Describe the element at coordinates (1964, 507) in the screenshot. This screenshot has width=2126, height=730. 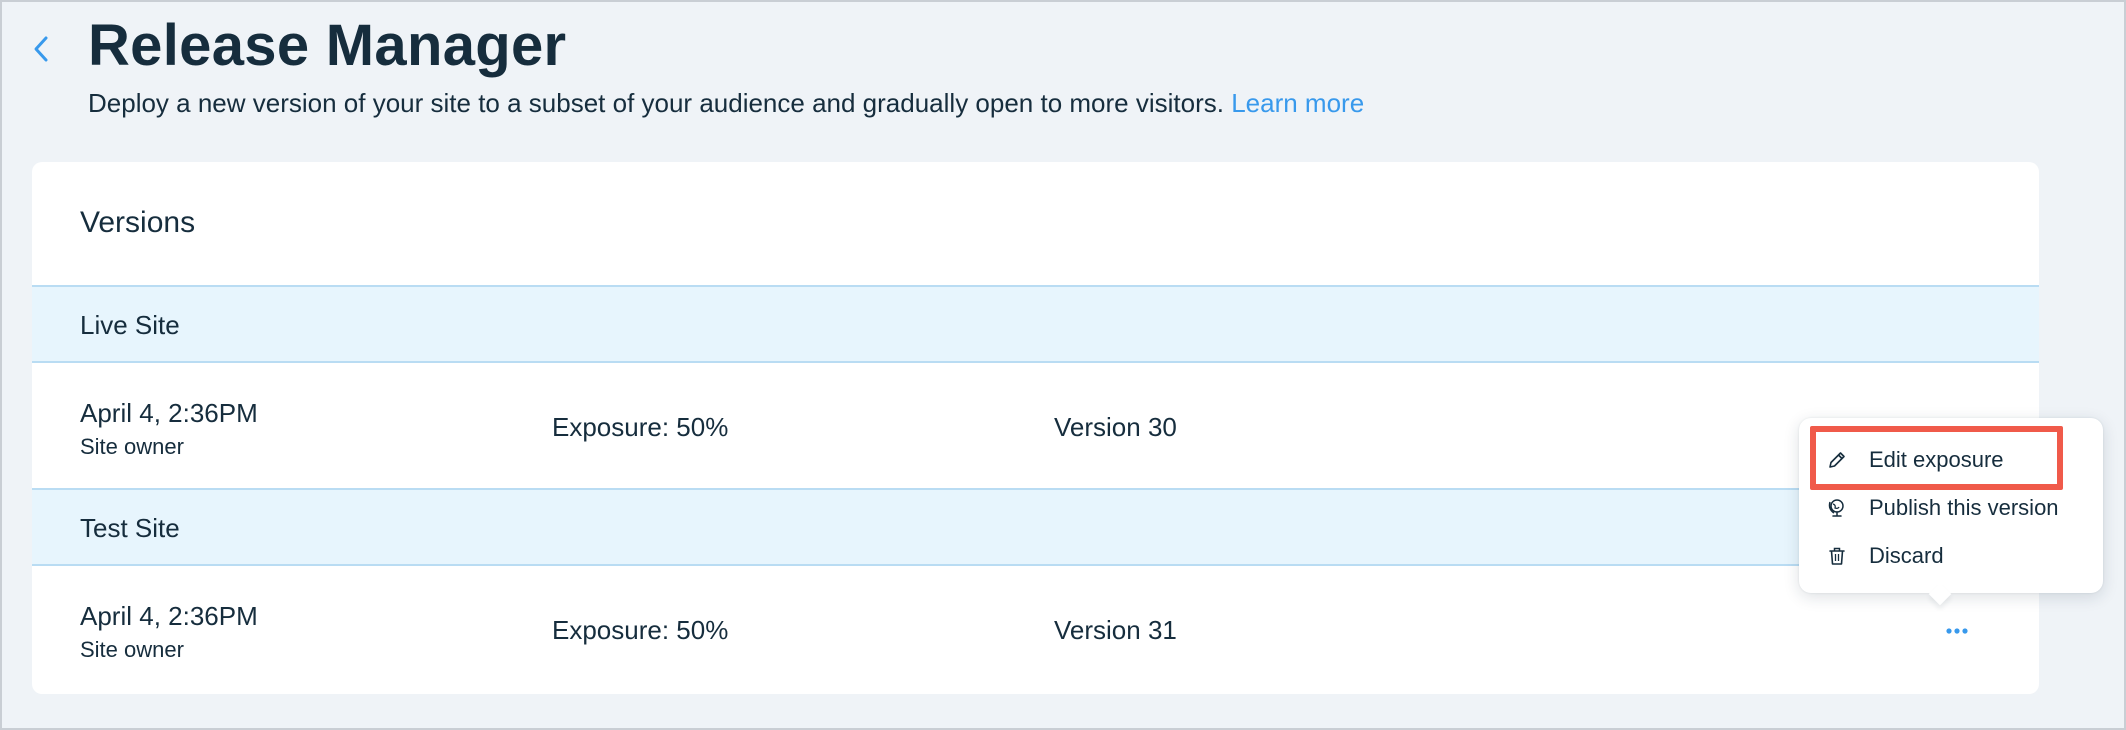
I see `menu-item-label: Publish this version` at that location.